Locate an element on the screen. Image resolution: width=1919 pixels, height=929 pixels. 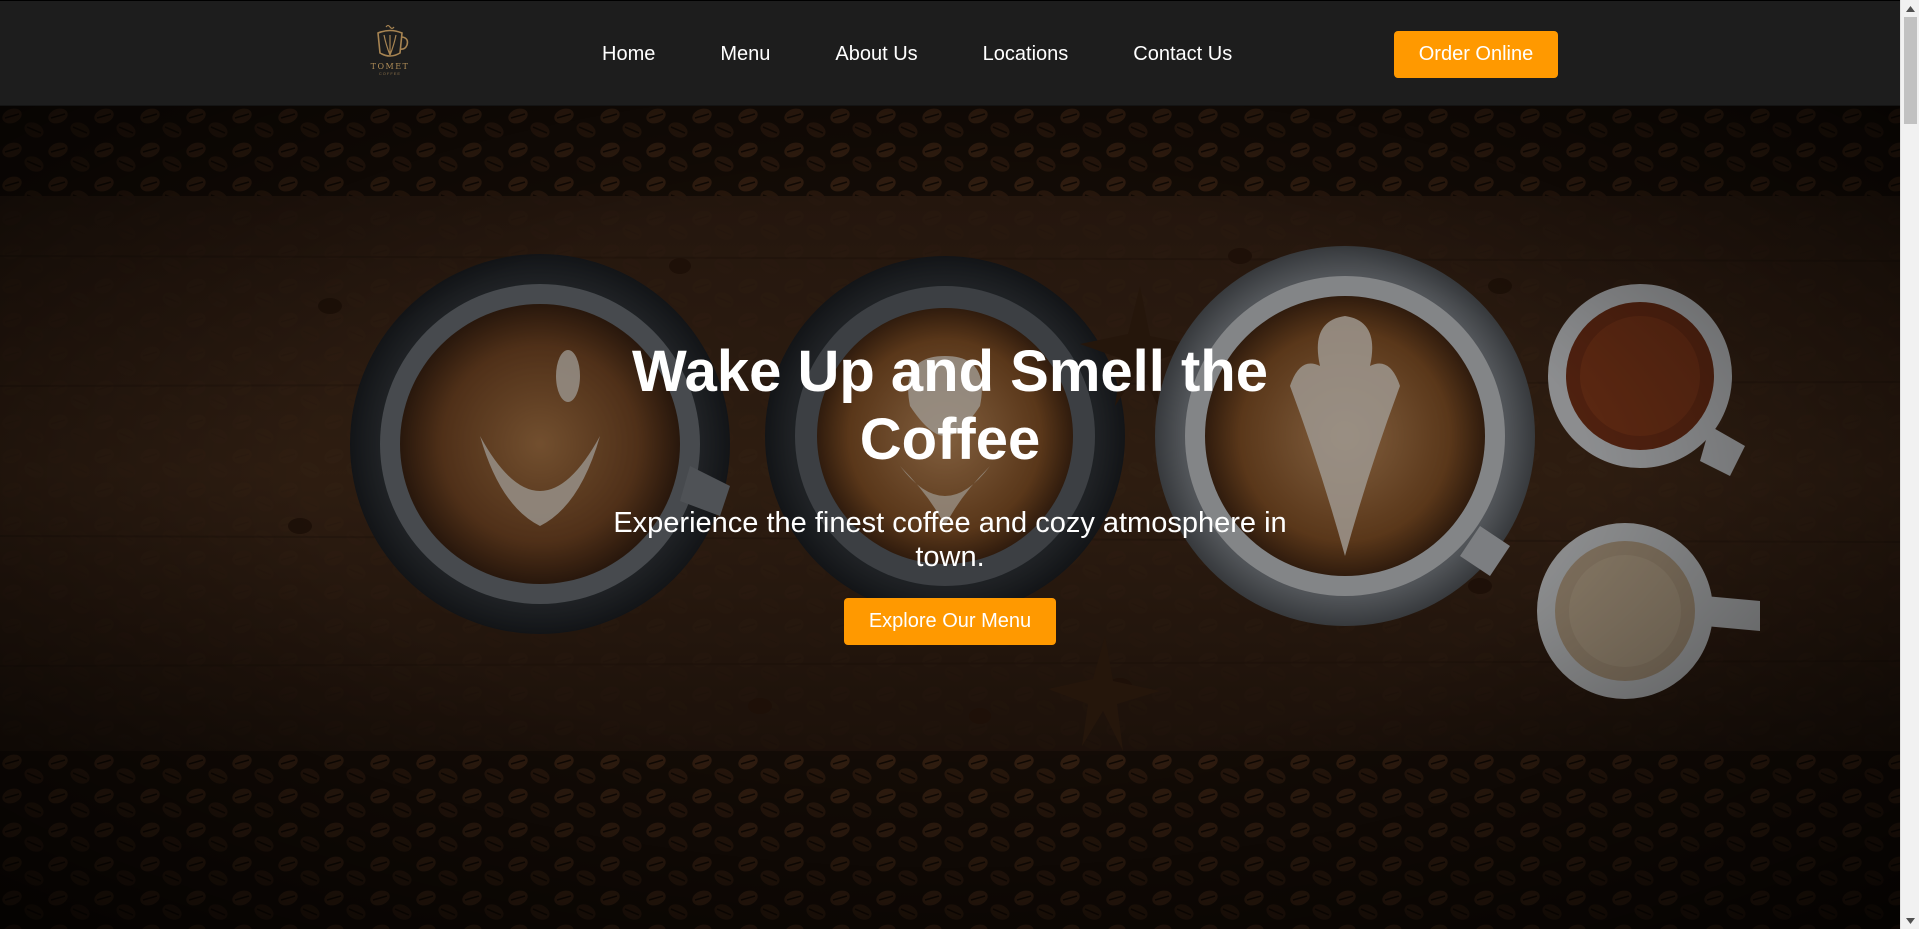
coffee-cup-logo-icon is located at coordinates (393, 40).